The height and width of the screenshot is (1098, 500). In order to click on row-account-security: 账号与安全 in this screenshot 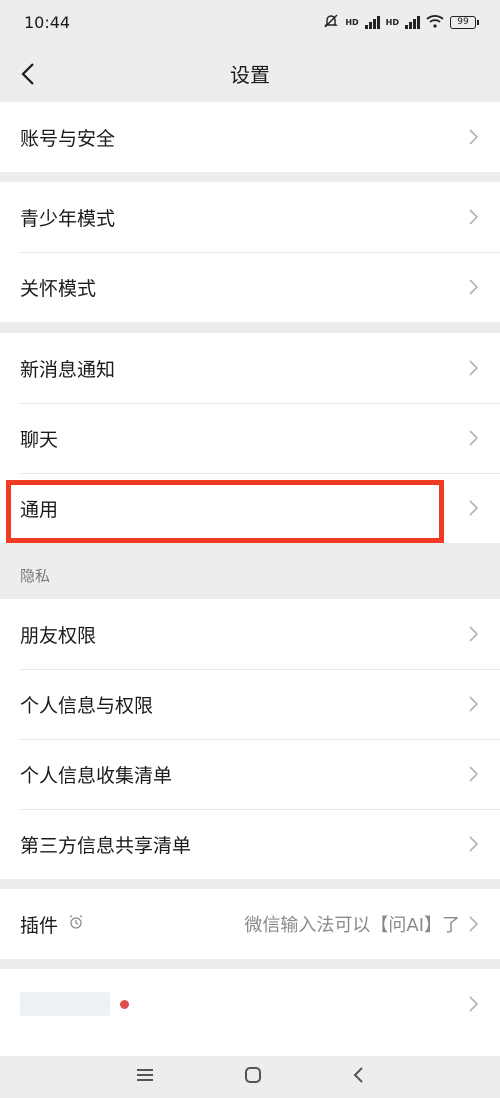, I will do `click(250, 137)`.